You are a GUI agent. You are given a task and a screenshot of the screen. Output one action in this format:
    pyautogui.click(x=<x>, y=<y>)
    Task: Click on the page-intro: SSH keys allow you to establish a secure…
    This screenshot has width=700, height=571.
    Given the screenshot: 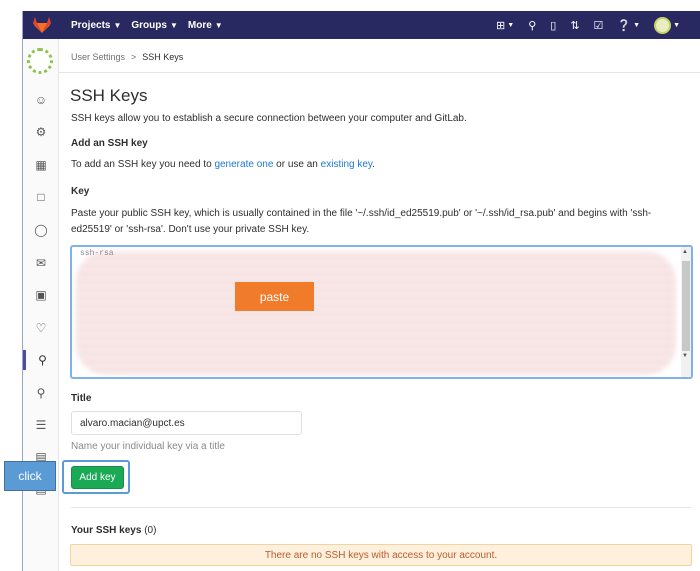 What is the action you would take?
    pyautogui.click(x=269, y=118)
    